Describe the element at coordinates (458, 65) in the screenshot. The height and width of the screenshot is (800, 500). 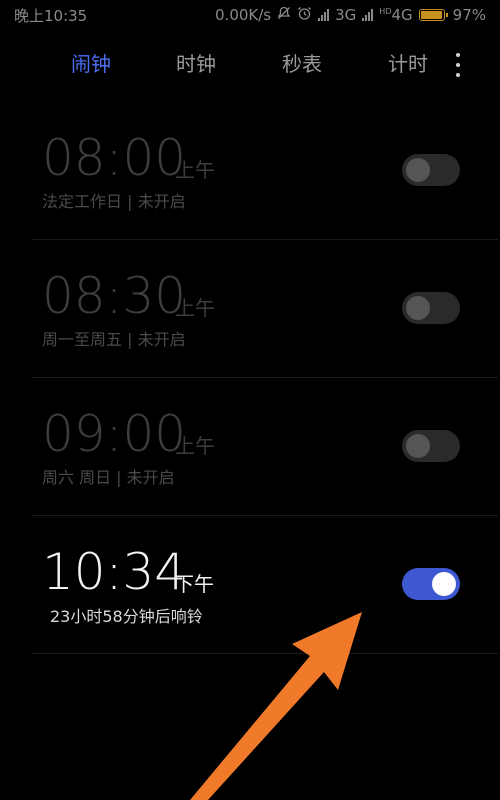
I see `more-vertical-icon` at that location.